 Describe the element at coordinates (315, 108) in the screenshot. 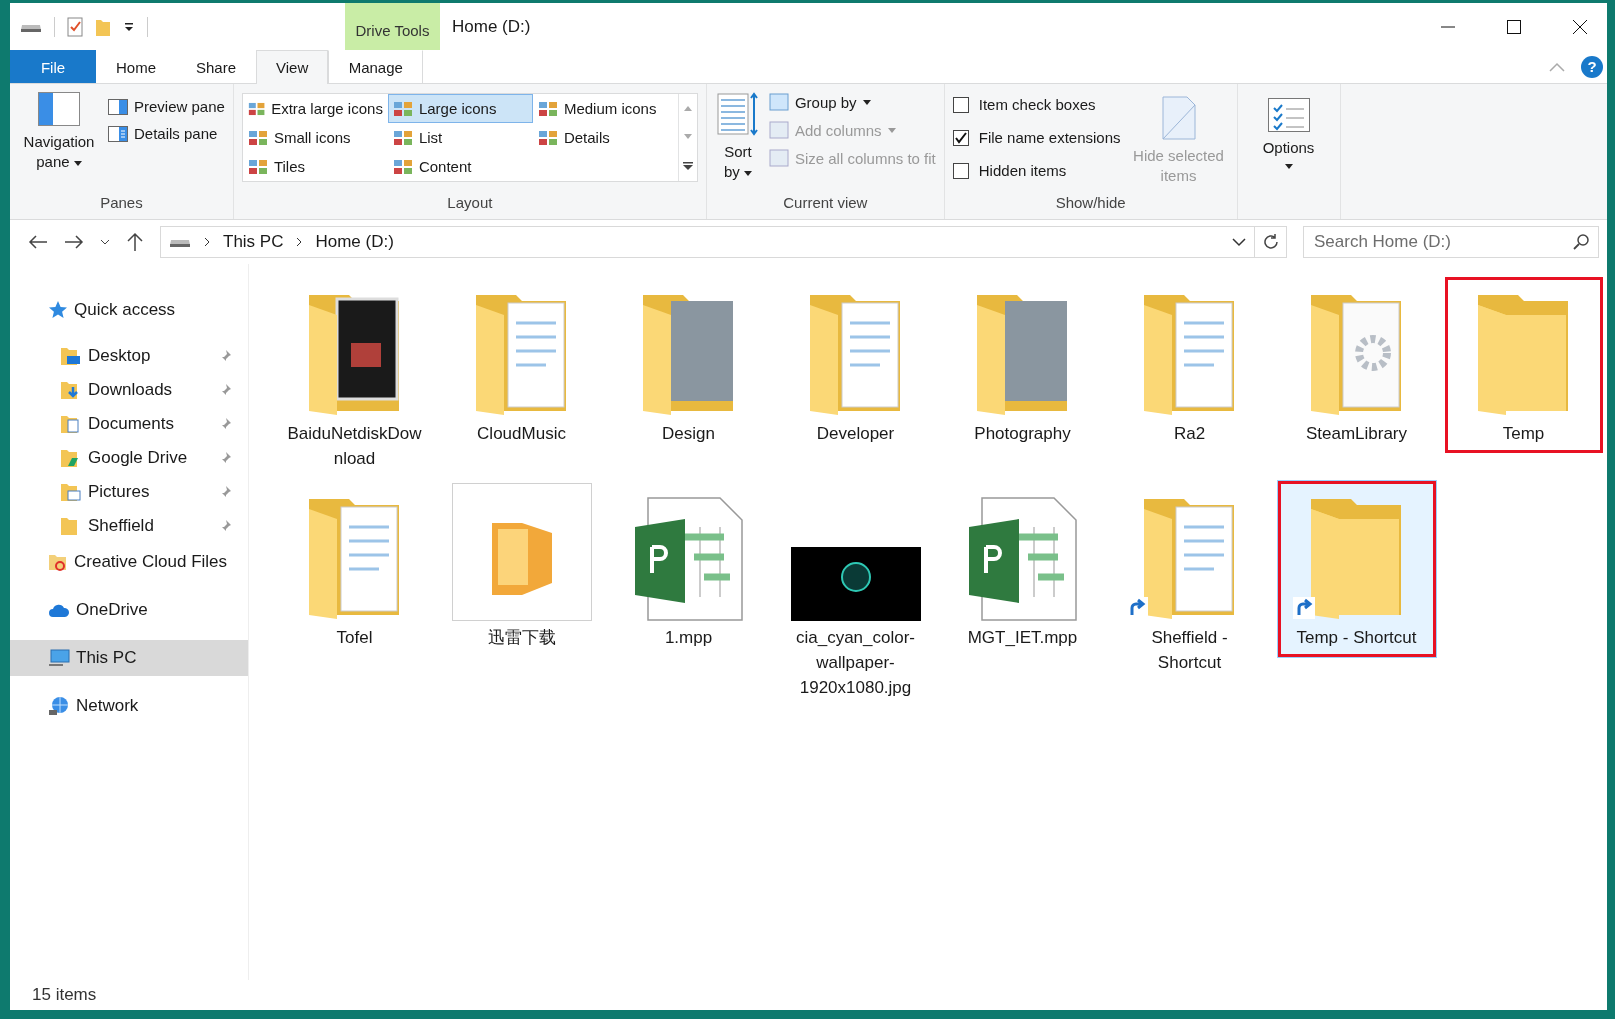

I see `layout-option: Extra large icons` at that location.